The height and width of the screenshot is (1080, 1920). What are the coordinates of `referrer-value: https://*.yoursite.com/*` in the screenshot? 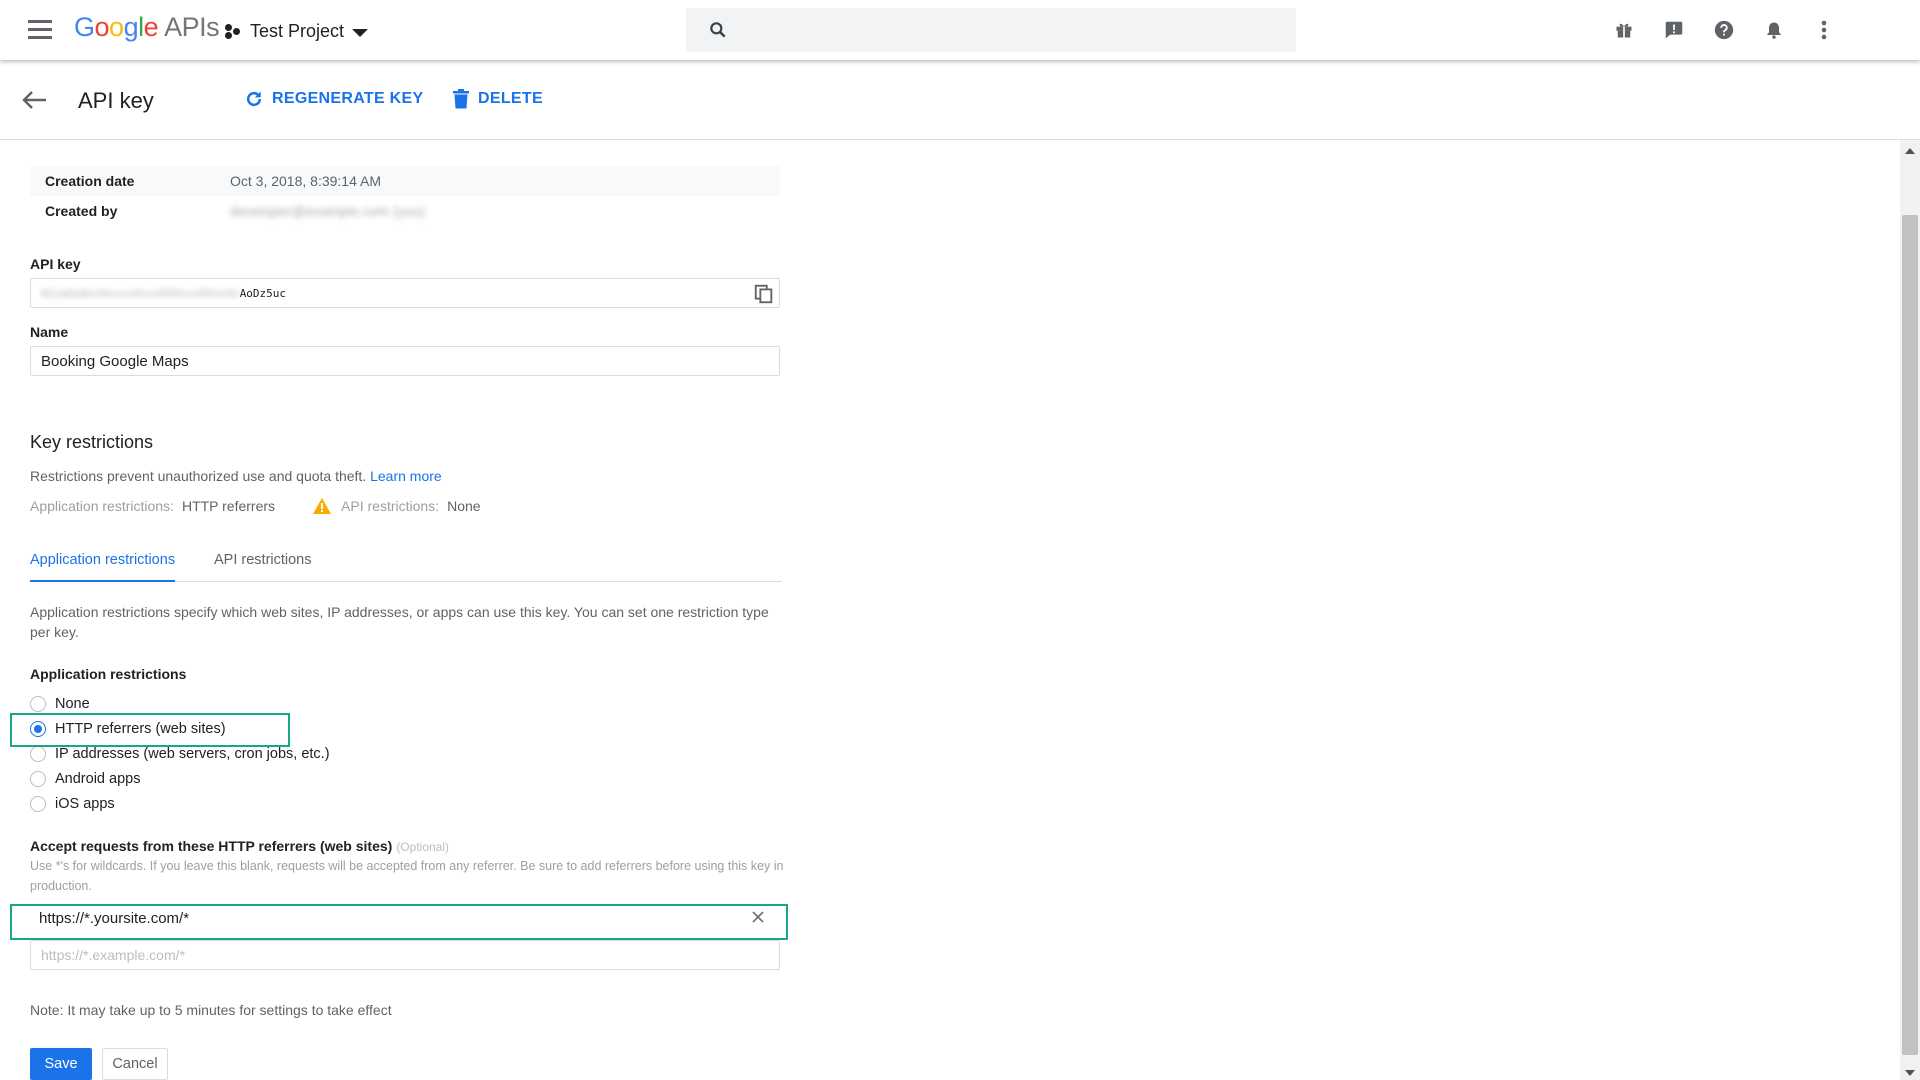 It's located at (114, 918).